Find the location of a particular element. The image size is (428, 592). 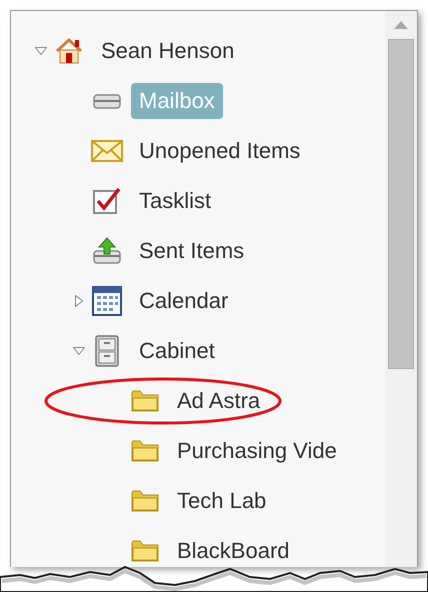

tree-item: Cabinet is located at coordinates (177, 351).